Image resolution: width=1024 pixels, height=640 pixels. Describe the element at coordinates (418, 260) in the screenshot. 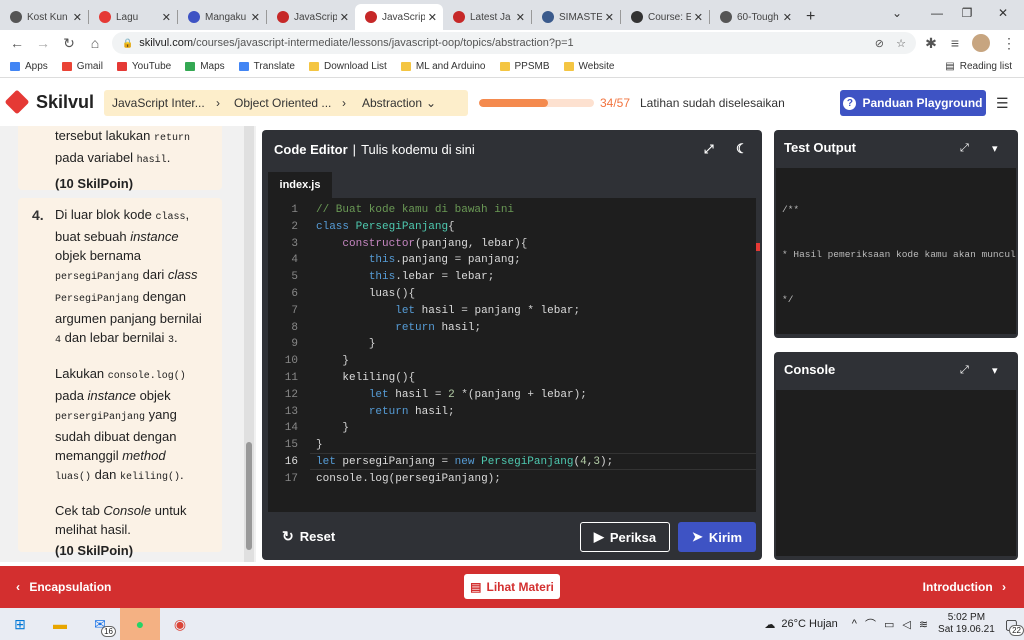

I see `code-line: this.panjang = panjang;` at that location.